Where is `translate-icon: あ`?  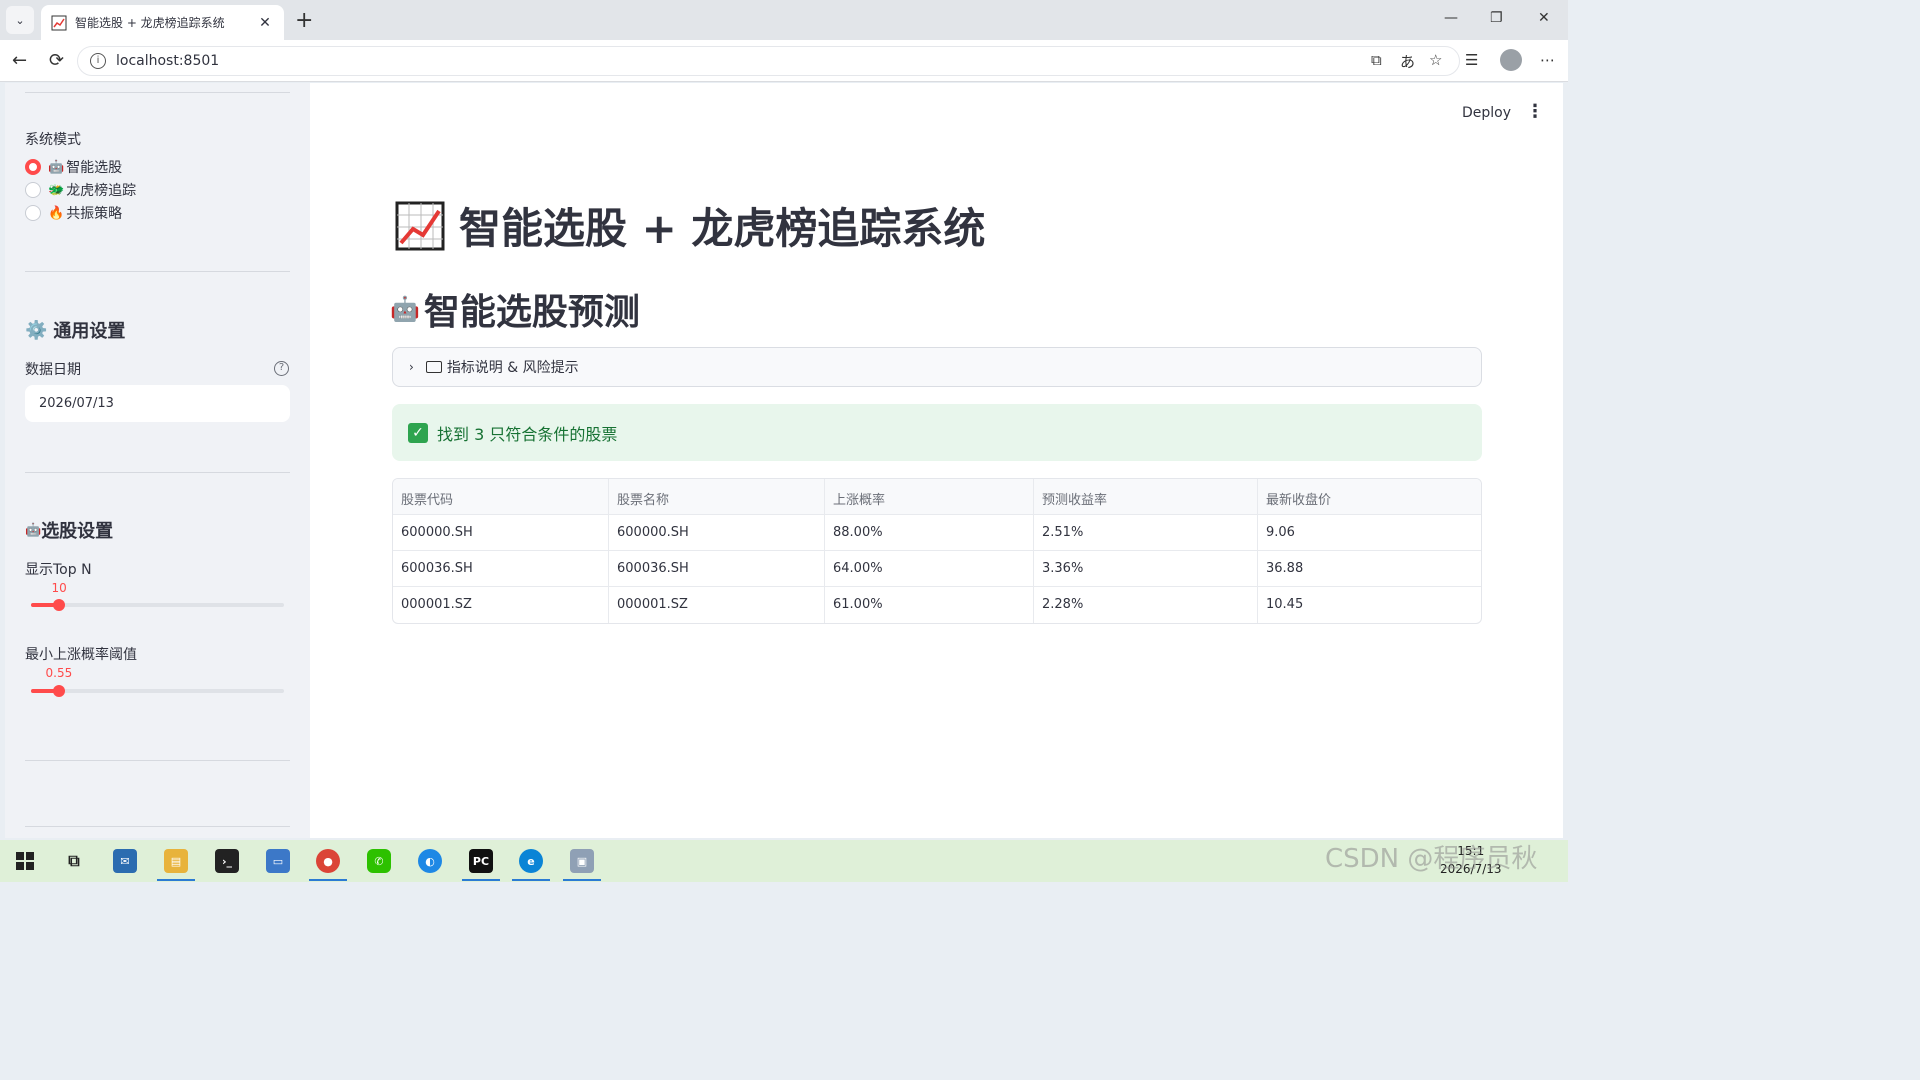 translate-icon: あ is located at coordinates (1407, 61).